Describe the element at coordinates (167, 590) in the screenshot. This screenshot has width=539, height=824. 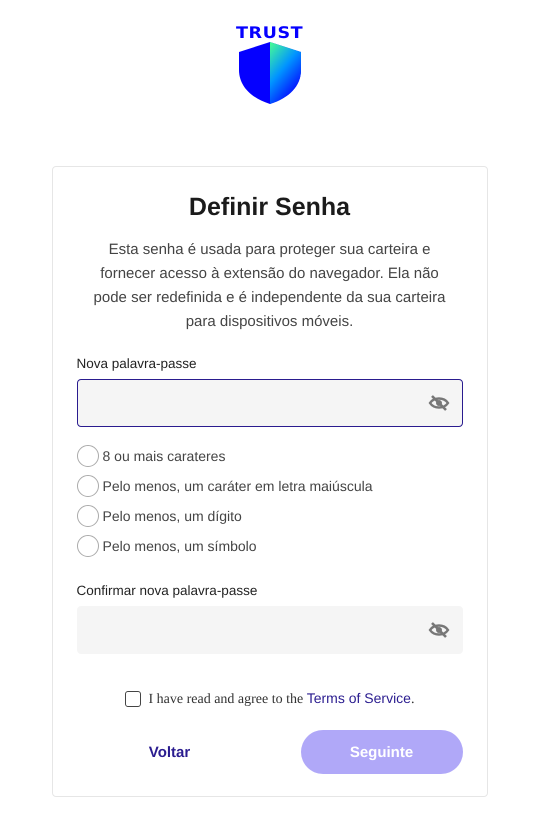
I see `field-label: Confirmar nova palavra-passe` at that location.